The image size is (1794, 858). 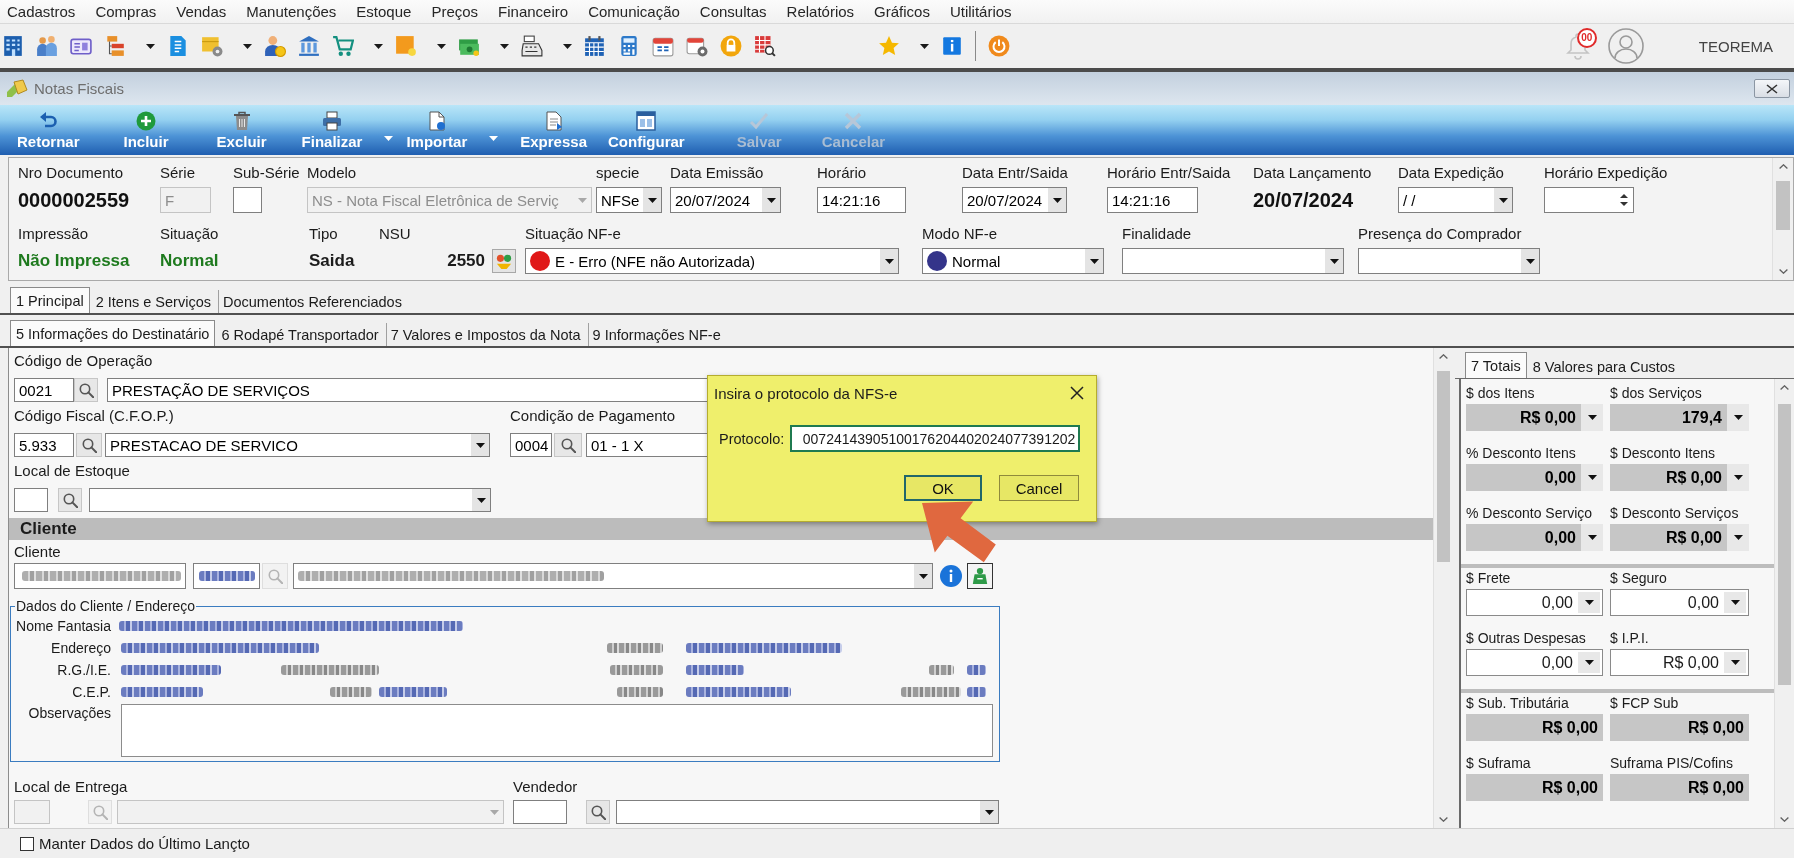 What do you see at coordinates (47, 46) in the screenshot?
I see `people-icon` at bounding box center [47, 46].